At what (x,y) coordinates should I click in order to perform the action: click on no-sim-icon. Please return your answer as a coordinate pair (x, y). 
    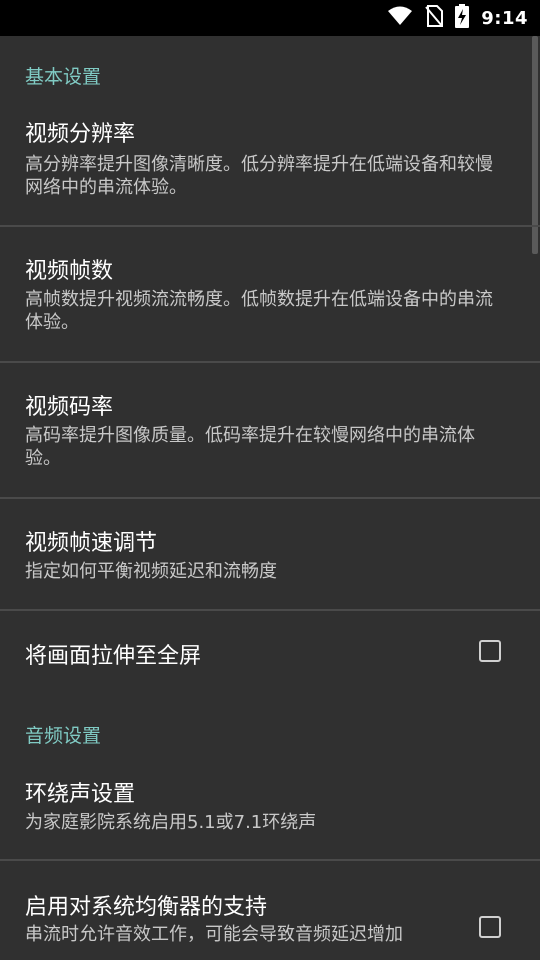
    Looking at the image, I should click on (434, 18).